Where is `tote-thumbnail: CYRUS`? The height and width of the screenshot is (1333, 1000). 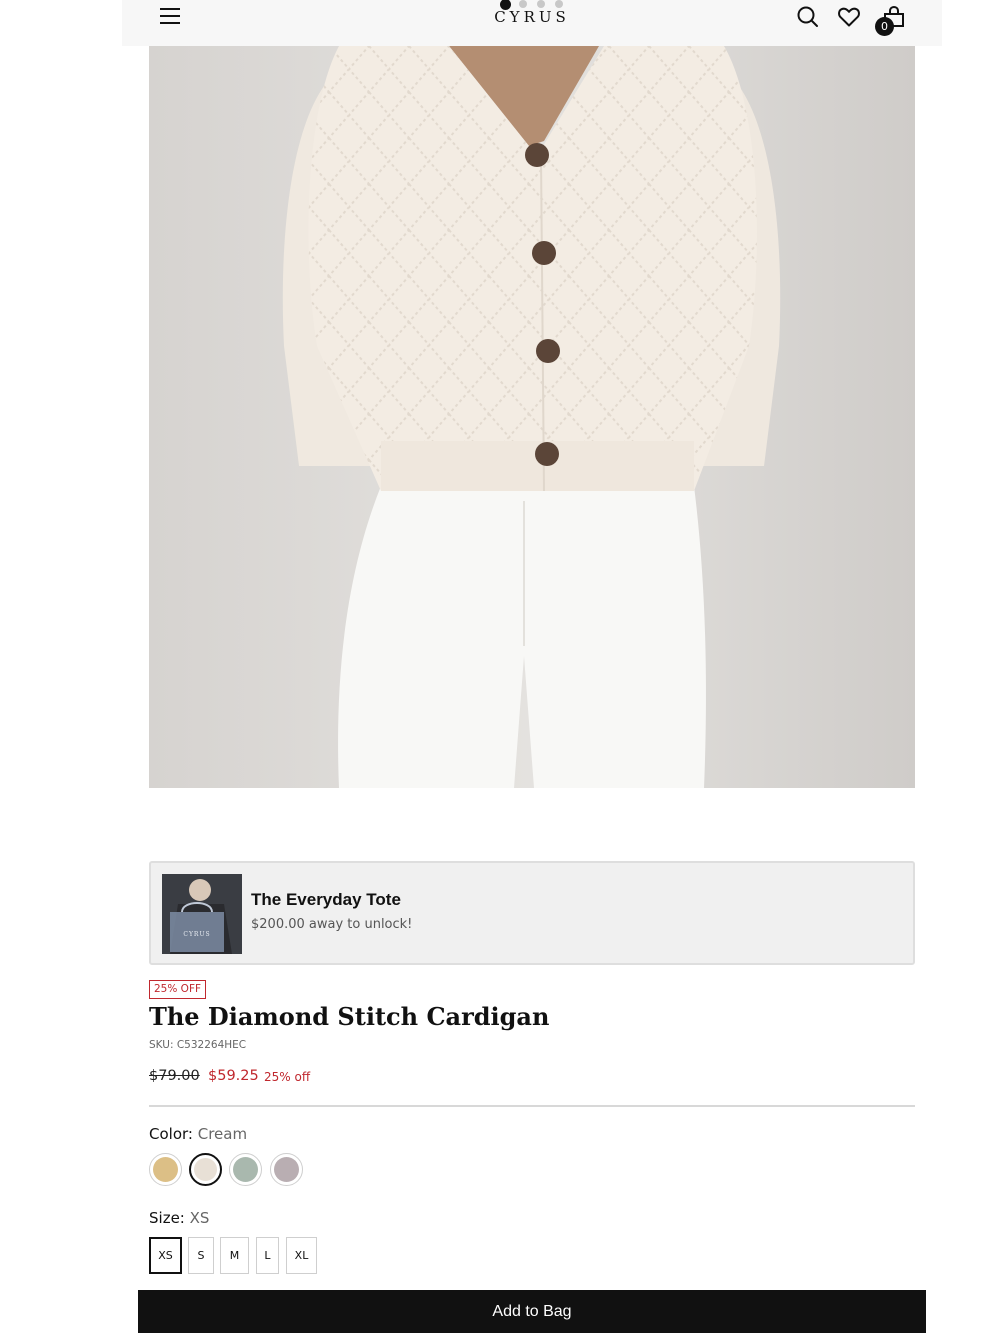 tote-thumbnail: CYRUS is located at coordinates (202, 914).